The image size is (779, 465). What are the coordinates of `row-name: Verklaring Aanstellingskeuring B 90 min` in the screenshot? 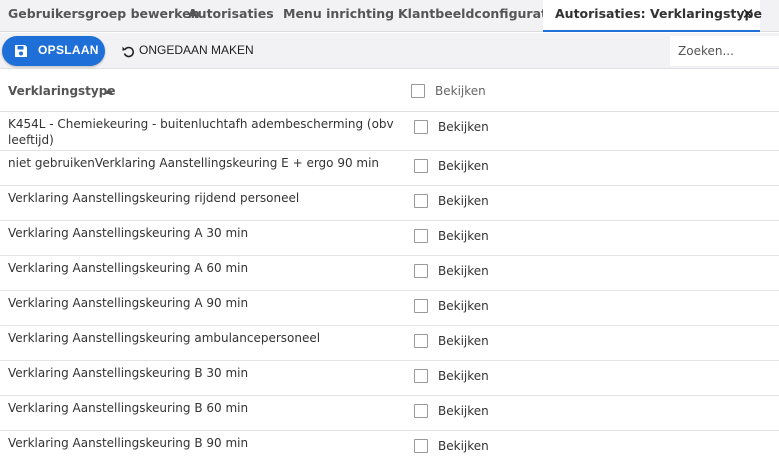 It's located at (128, 443).